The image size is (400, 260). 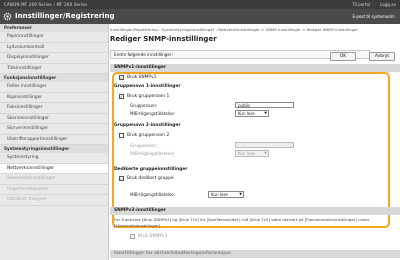 I want to click on use-community1-label: Bruk gruppenavn 1, so click(x=148, y=96).